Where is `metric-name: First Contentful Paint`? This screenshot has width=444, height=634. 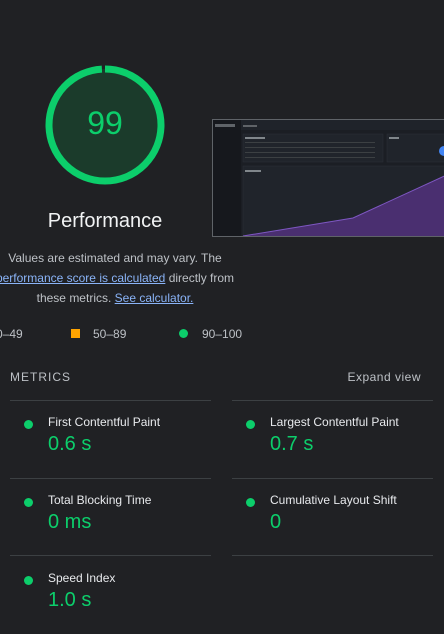 metric-name: First Contentful Paint is located at coordinates (104, 422).